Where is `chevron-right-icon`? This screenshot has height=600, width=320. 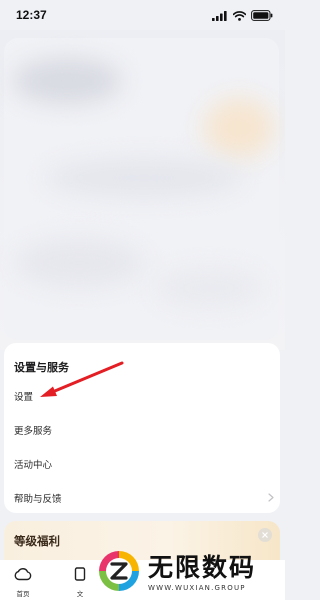
chevron-right-icon is located at coordinates (271, 499).